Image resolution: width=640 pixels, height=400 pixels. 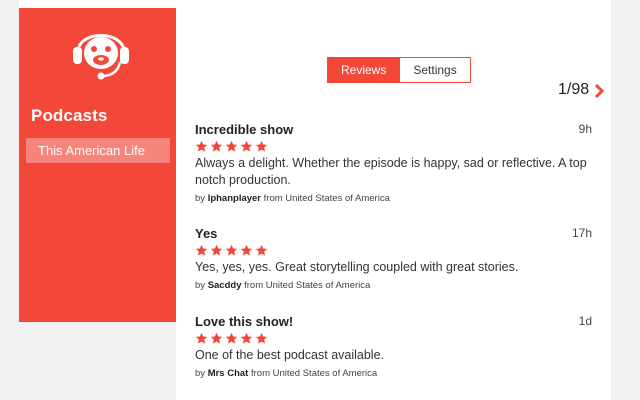 What do you see at coordinates (435, 70) in the screenshot?
I see `tab-settings: Settings` at bounding box center [435, 70].